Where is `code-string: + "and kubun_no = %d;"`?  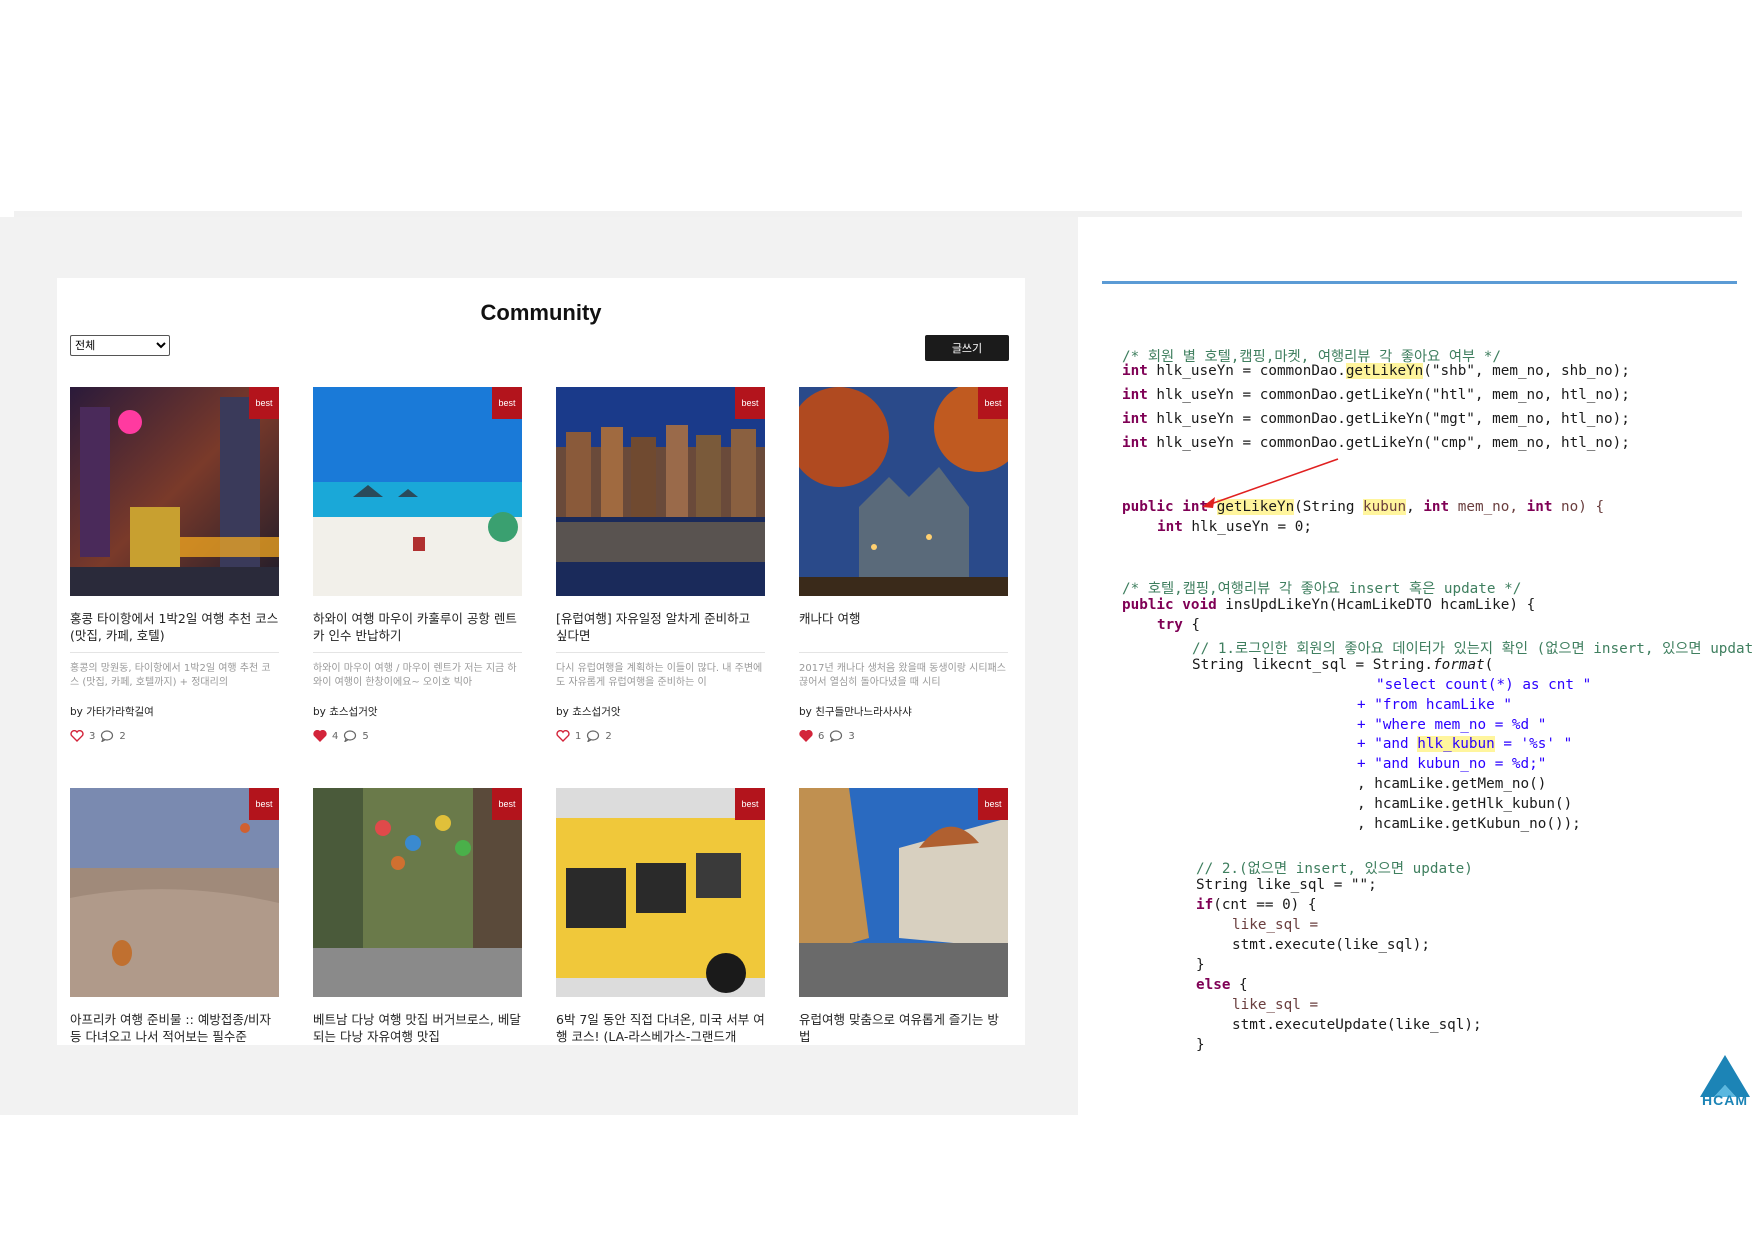 code-string: + "and kubun_no = %d;" is located at coordinates (1452, 764).